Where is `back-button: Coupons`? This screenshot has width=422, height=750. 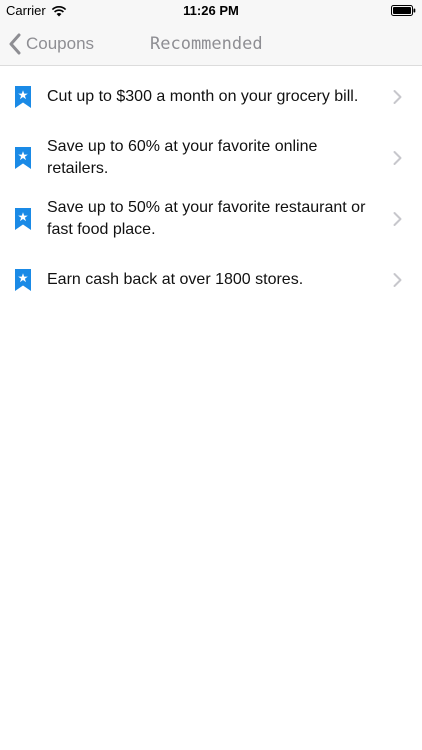 back-button: Coupons is located at coordinates (51, 44).